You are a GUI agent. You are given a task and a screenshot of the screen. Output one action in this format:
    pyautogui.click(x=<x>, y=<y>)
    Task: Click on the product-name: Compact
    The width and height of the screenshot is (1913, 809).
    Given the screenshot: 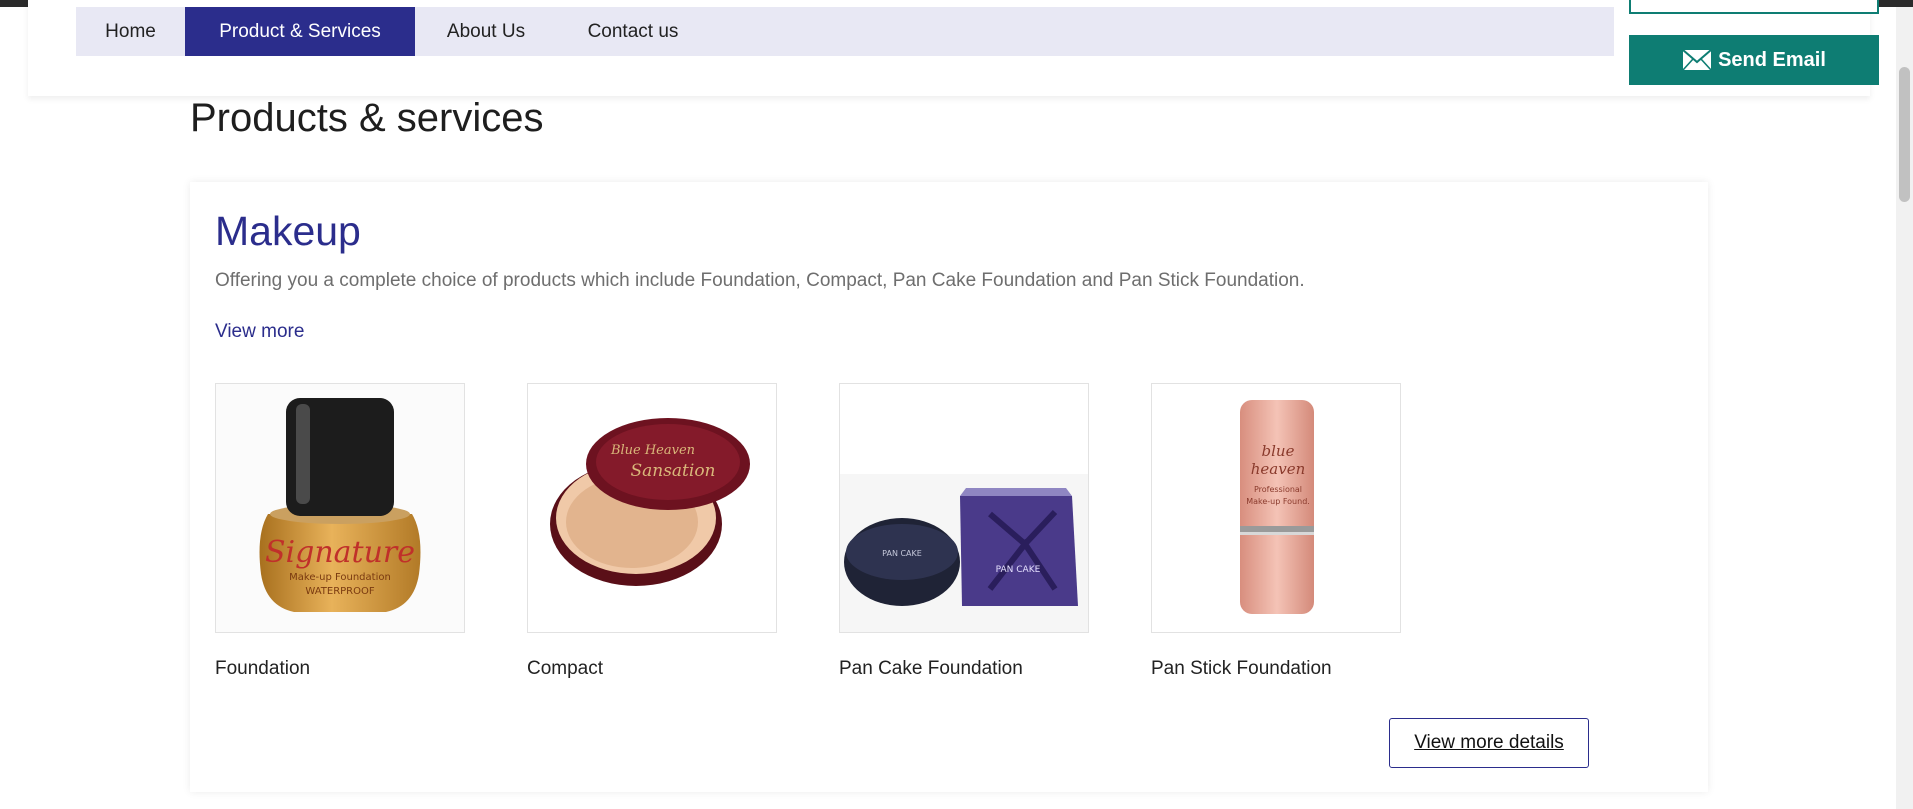 What is the action you would take?
    pyautogui.click(x=565, y=668)
    